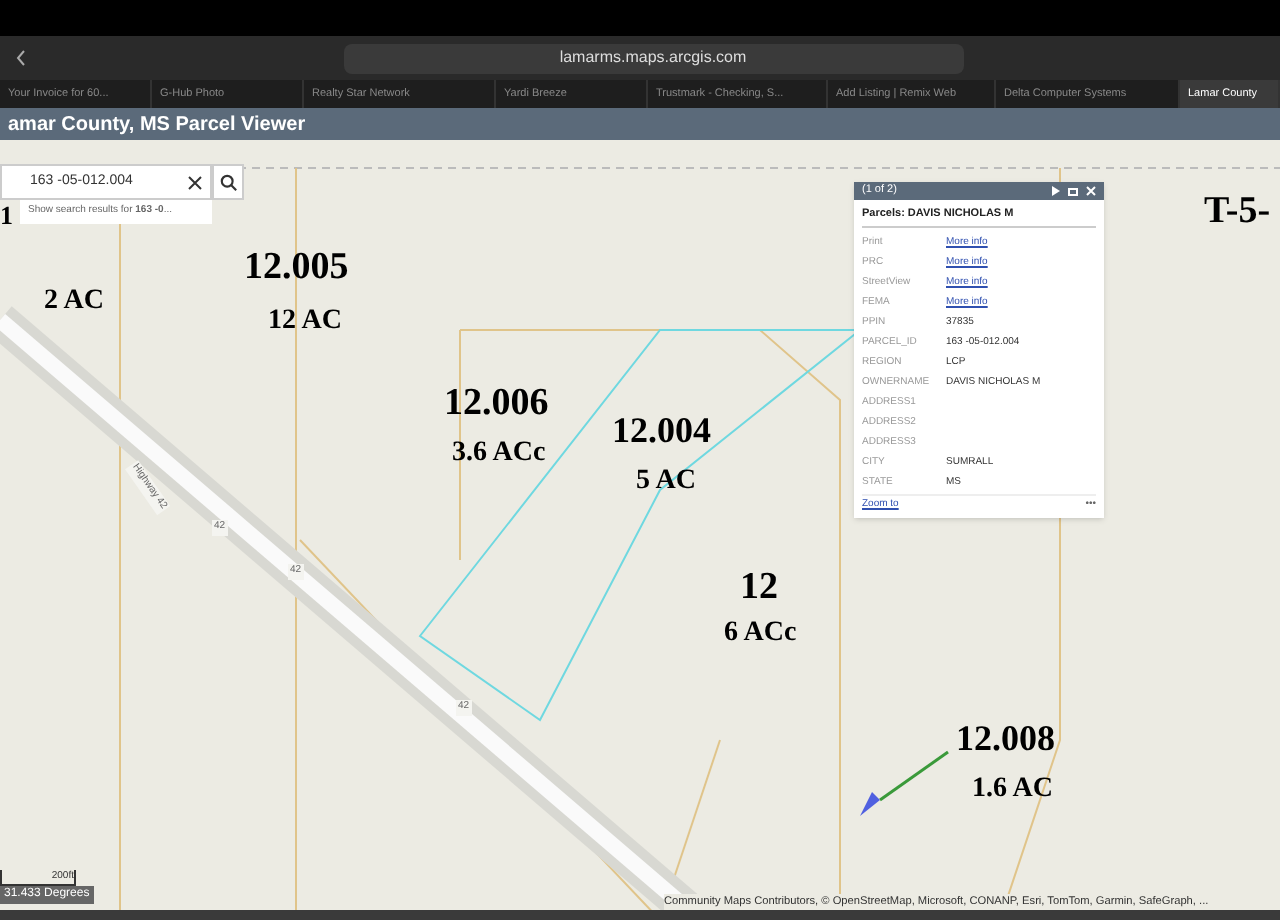  I want to click on parcel-label: 12, so click(759, 588).